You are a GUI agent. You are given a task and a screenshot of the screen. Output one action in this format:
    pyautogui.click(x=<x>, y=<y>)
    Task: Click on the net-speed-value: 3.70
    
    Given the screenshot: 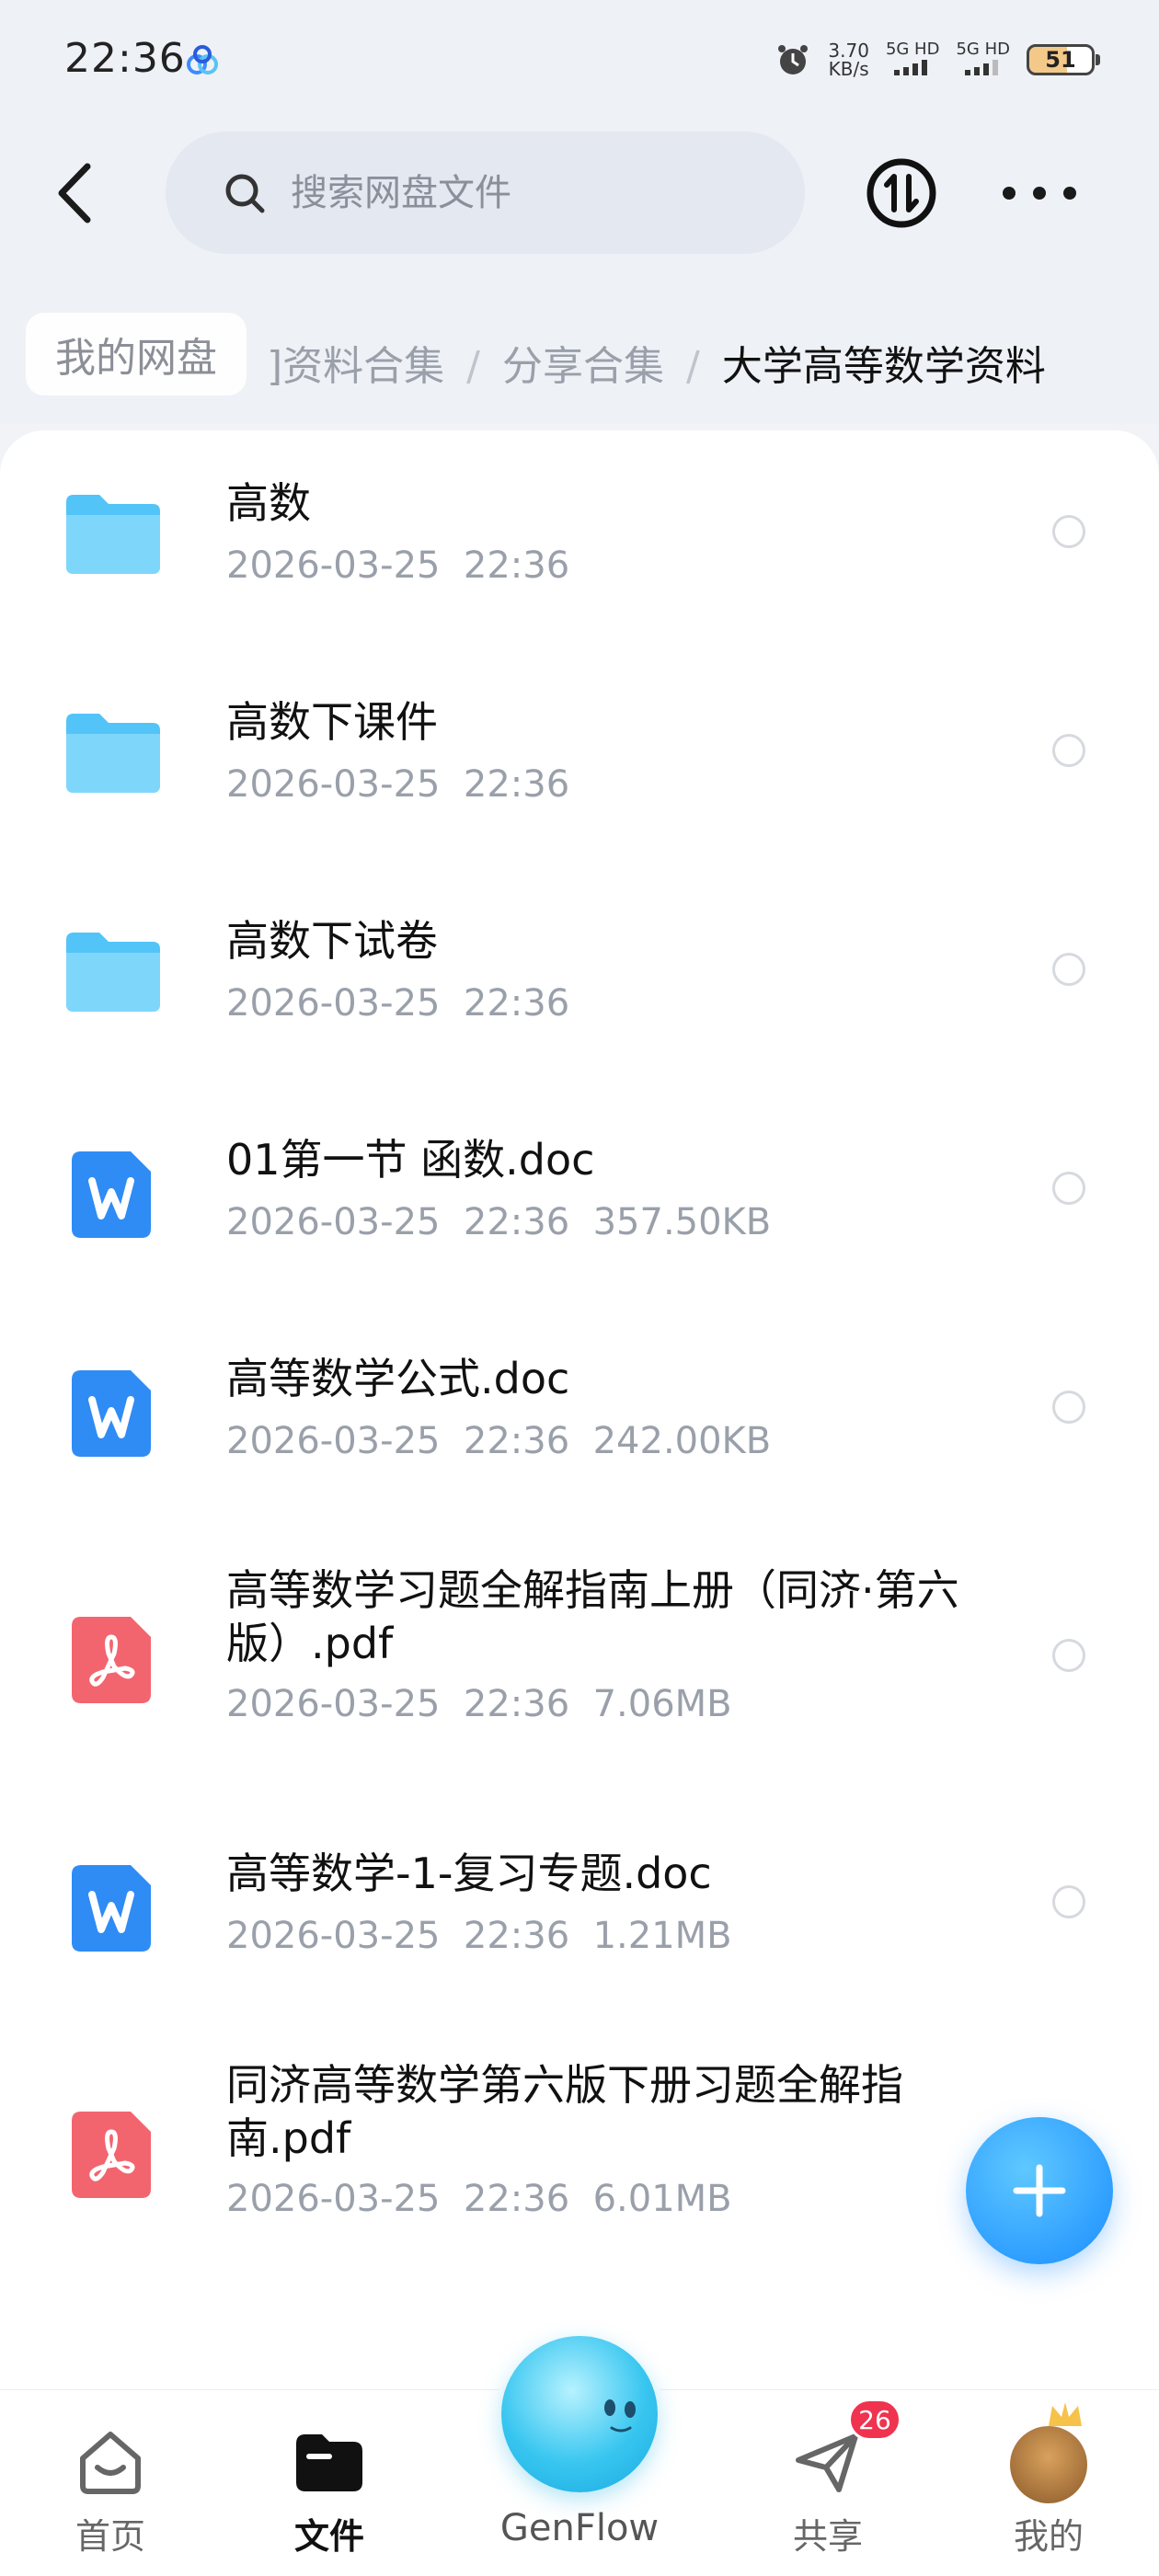 What is the action you would take?
    pyautogui.click(x=848, y=51)
    